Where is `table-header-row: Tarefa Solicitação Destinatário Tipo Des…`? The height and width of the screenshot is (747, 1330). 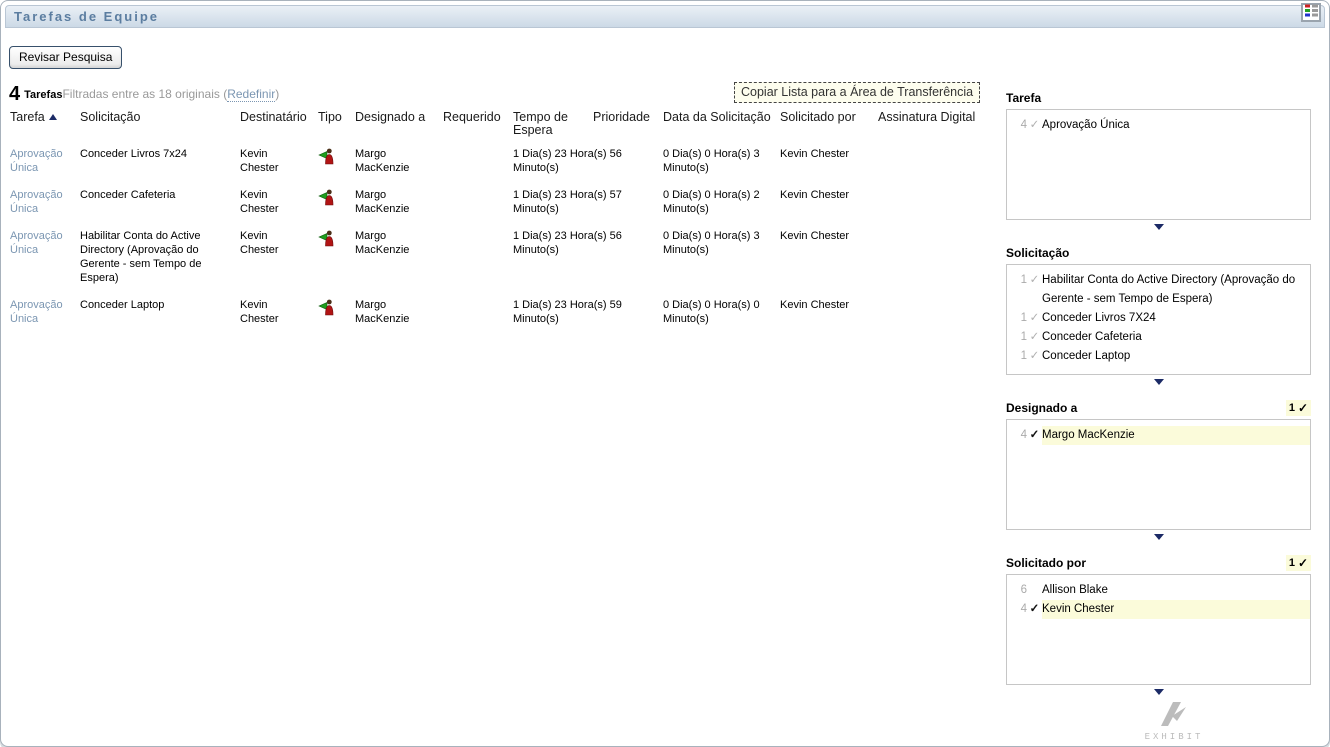
table-header-row: Tarefa Solicitação Destinatário Tipo Des… is located at coordinates (502, 128).